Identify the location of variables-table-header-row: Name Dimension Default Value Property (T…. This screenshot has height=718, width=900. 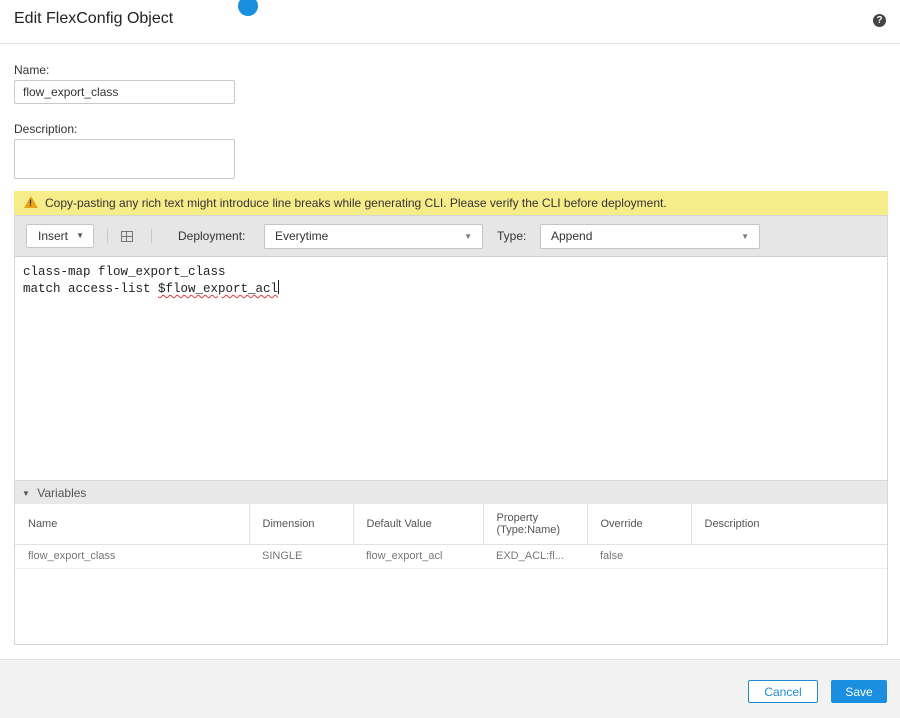
(451, 524).